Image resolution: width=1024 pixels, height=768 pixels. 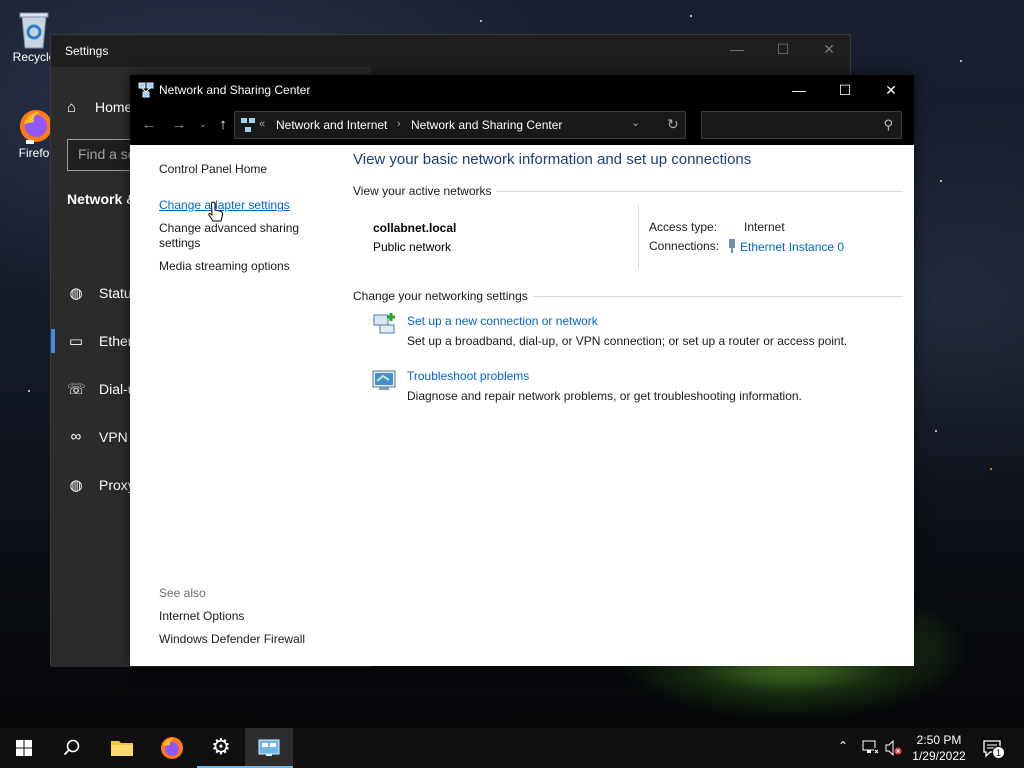 I want to click on action-center-button: 1, so click(x=993, y=753).